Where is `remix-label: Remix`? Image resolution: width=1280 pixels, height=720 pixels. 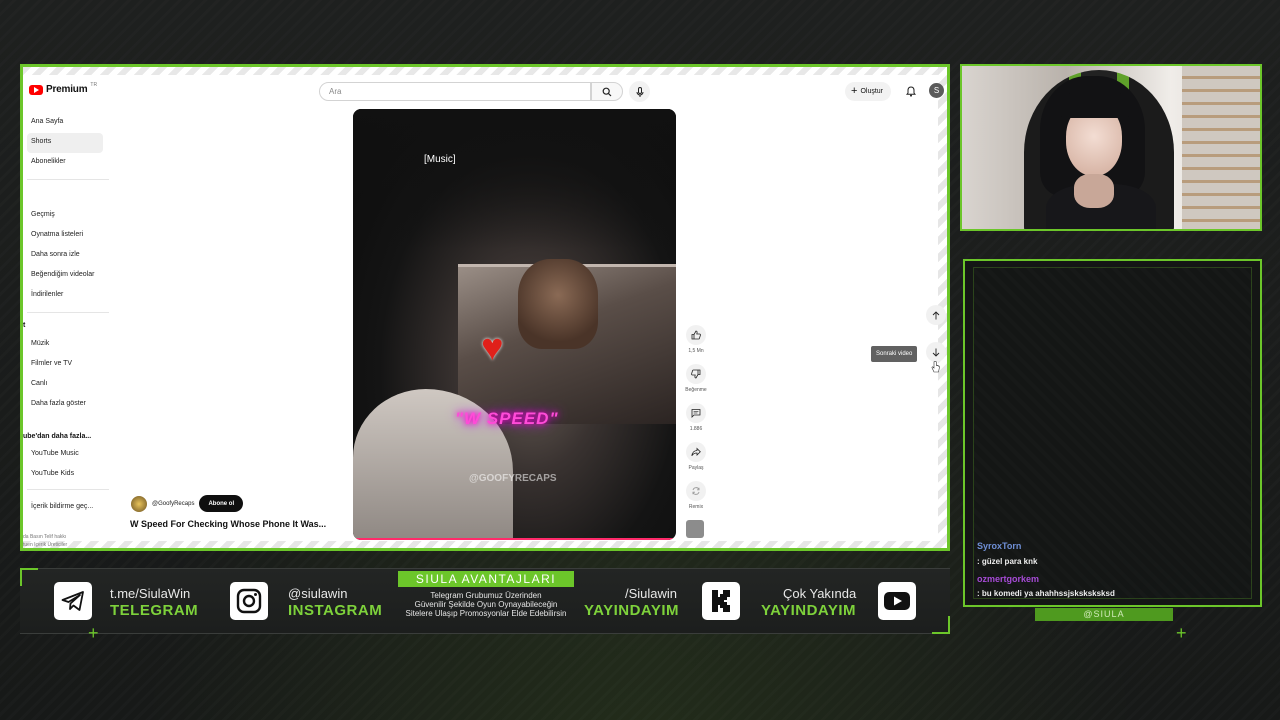
remix-label: Remix is located at coordinates (696, 507).